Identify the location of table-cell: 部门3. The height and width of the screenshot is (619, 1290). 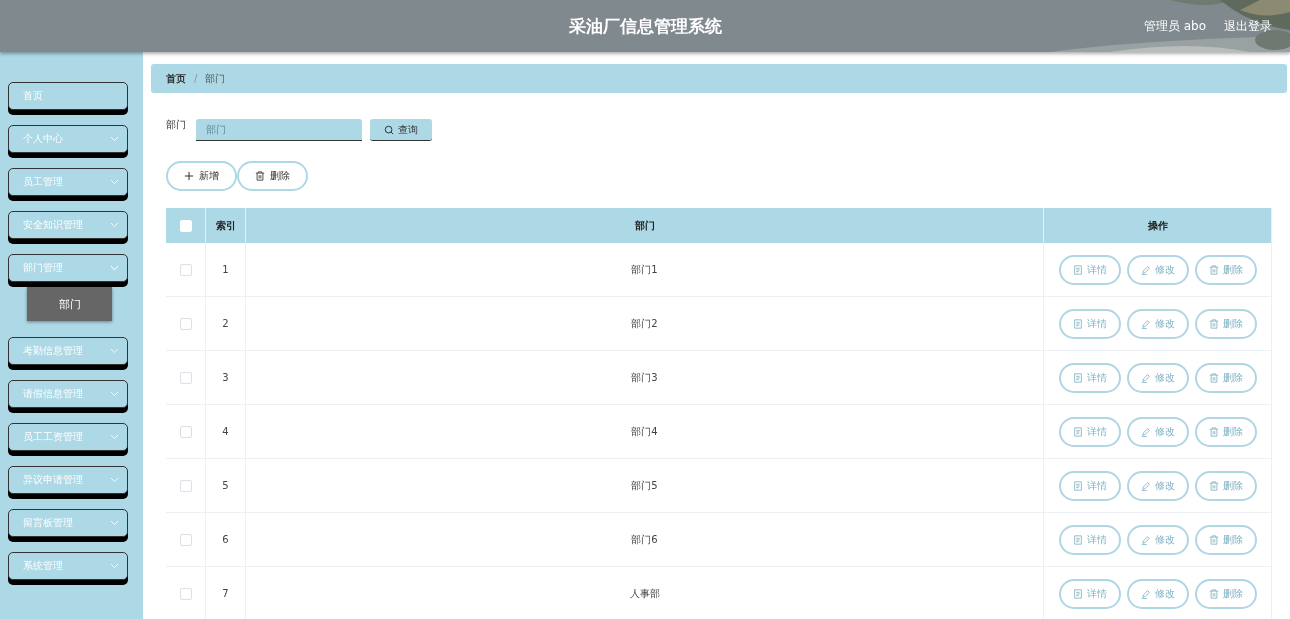
(644, 377).